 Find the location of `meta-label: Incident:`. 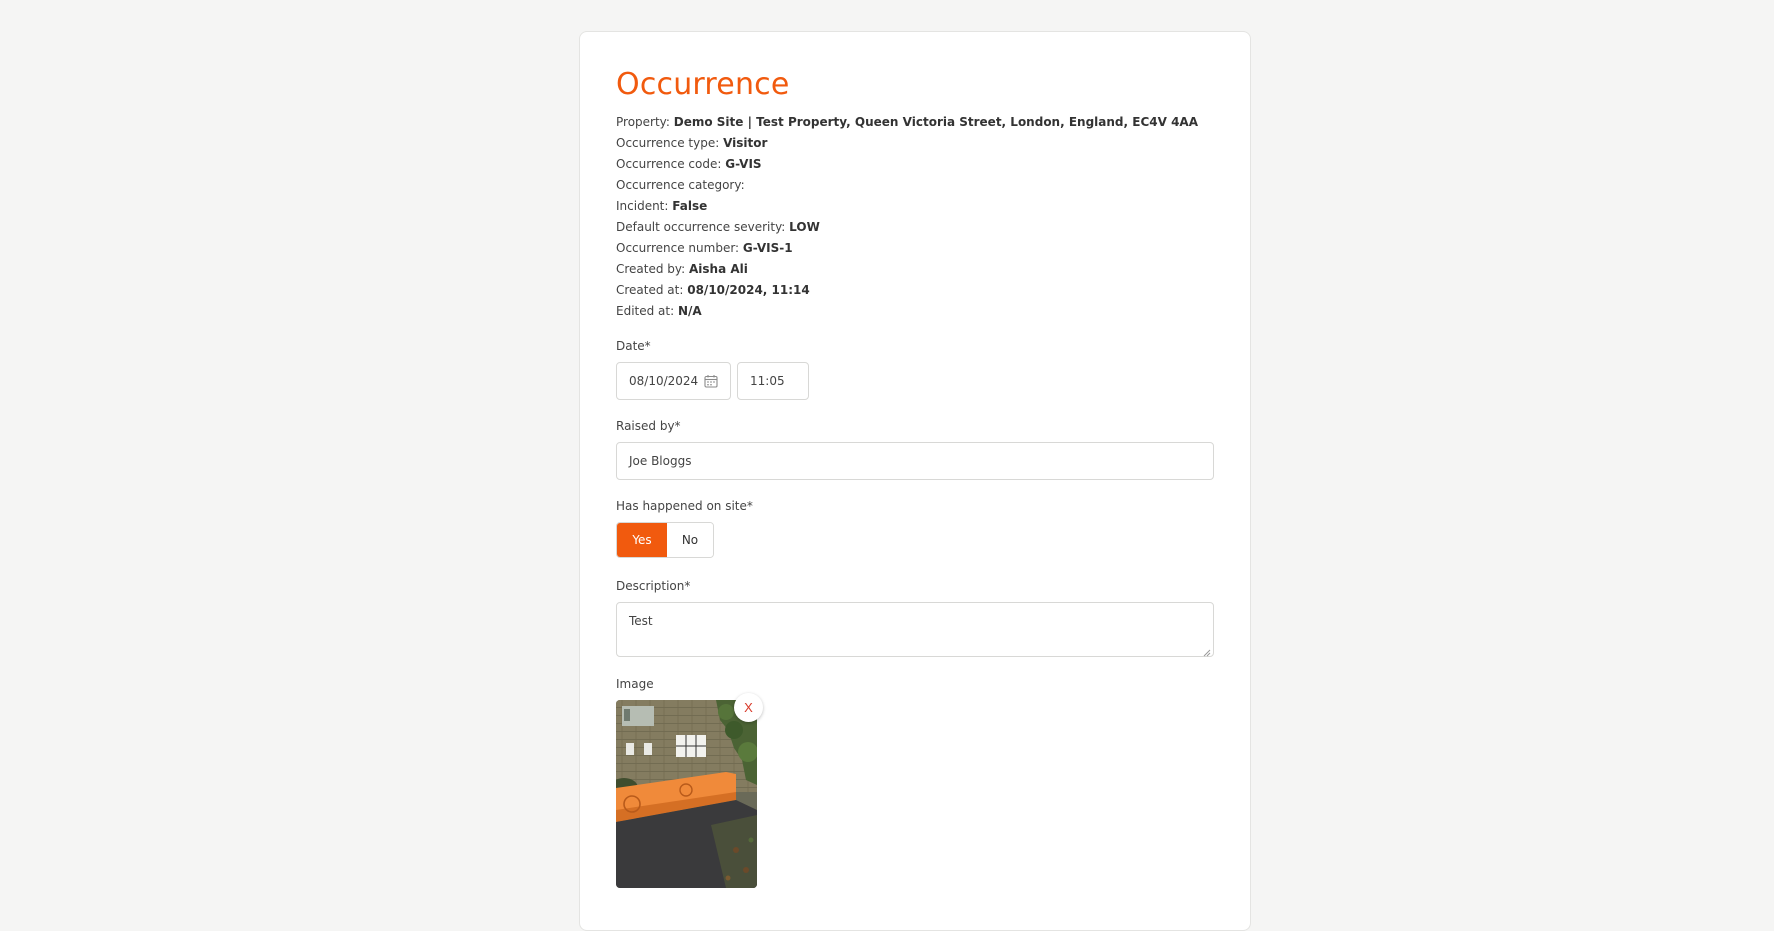

meta-label: Incident: is located at coordinates (644, 206).